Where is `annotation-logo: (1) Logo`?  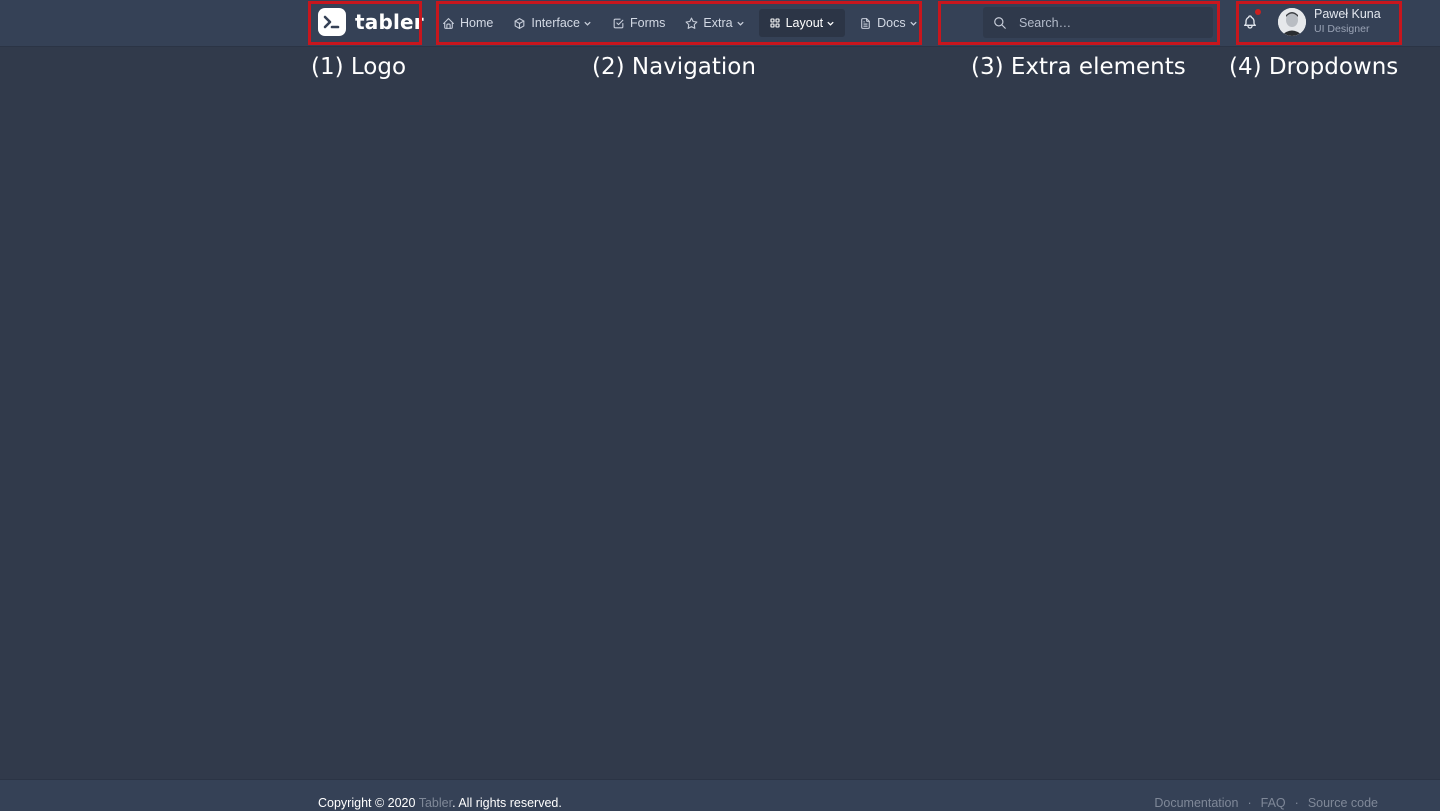
annotation-logo: (1) Logo is located at coordinates (359, 67).